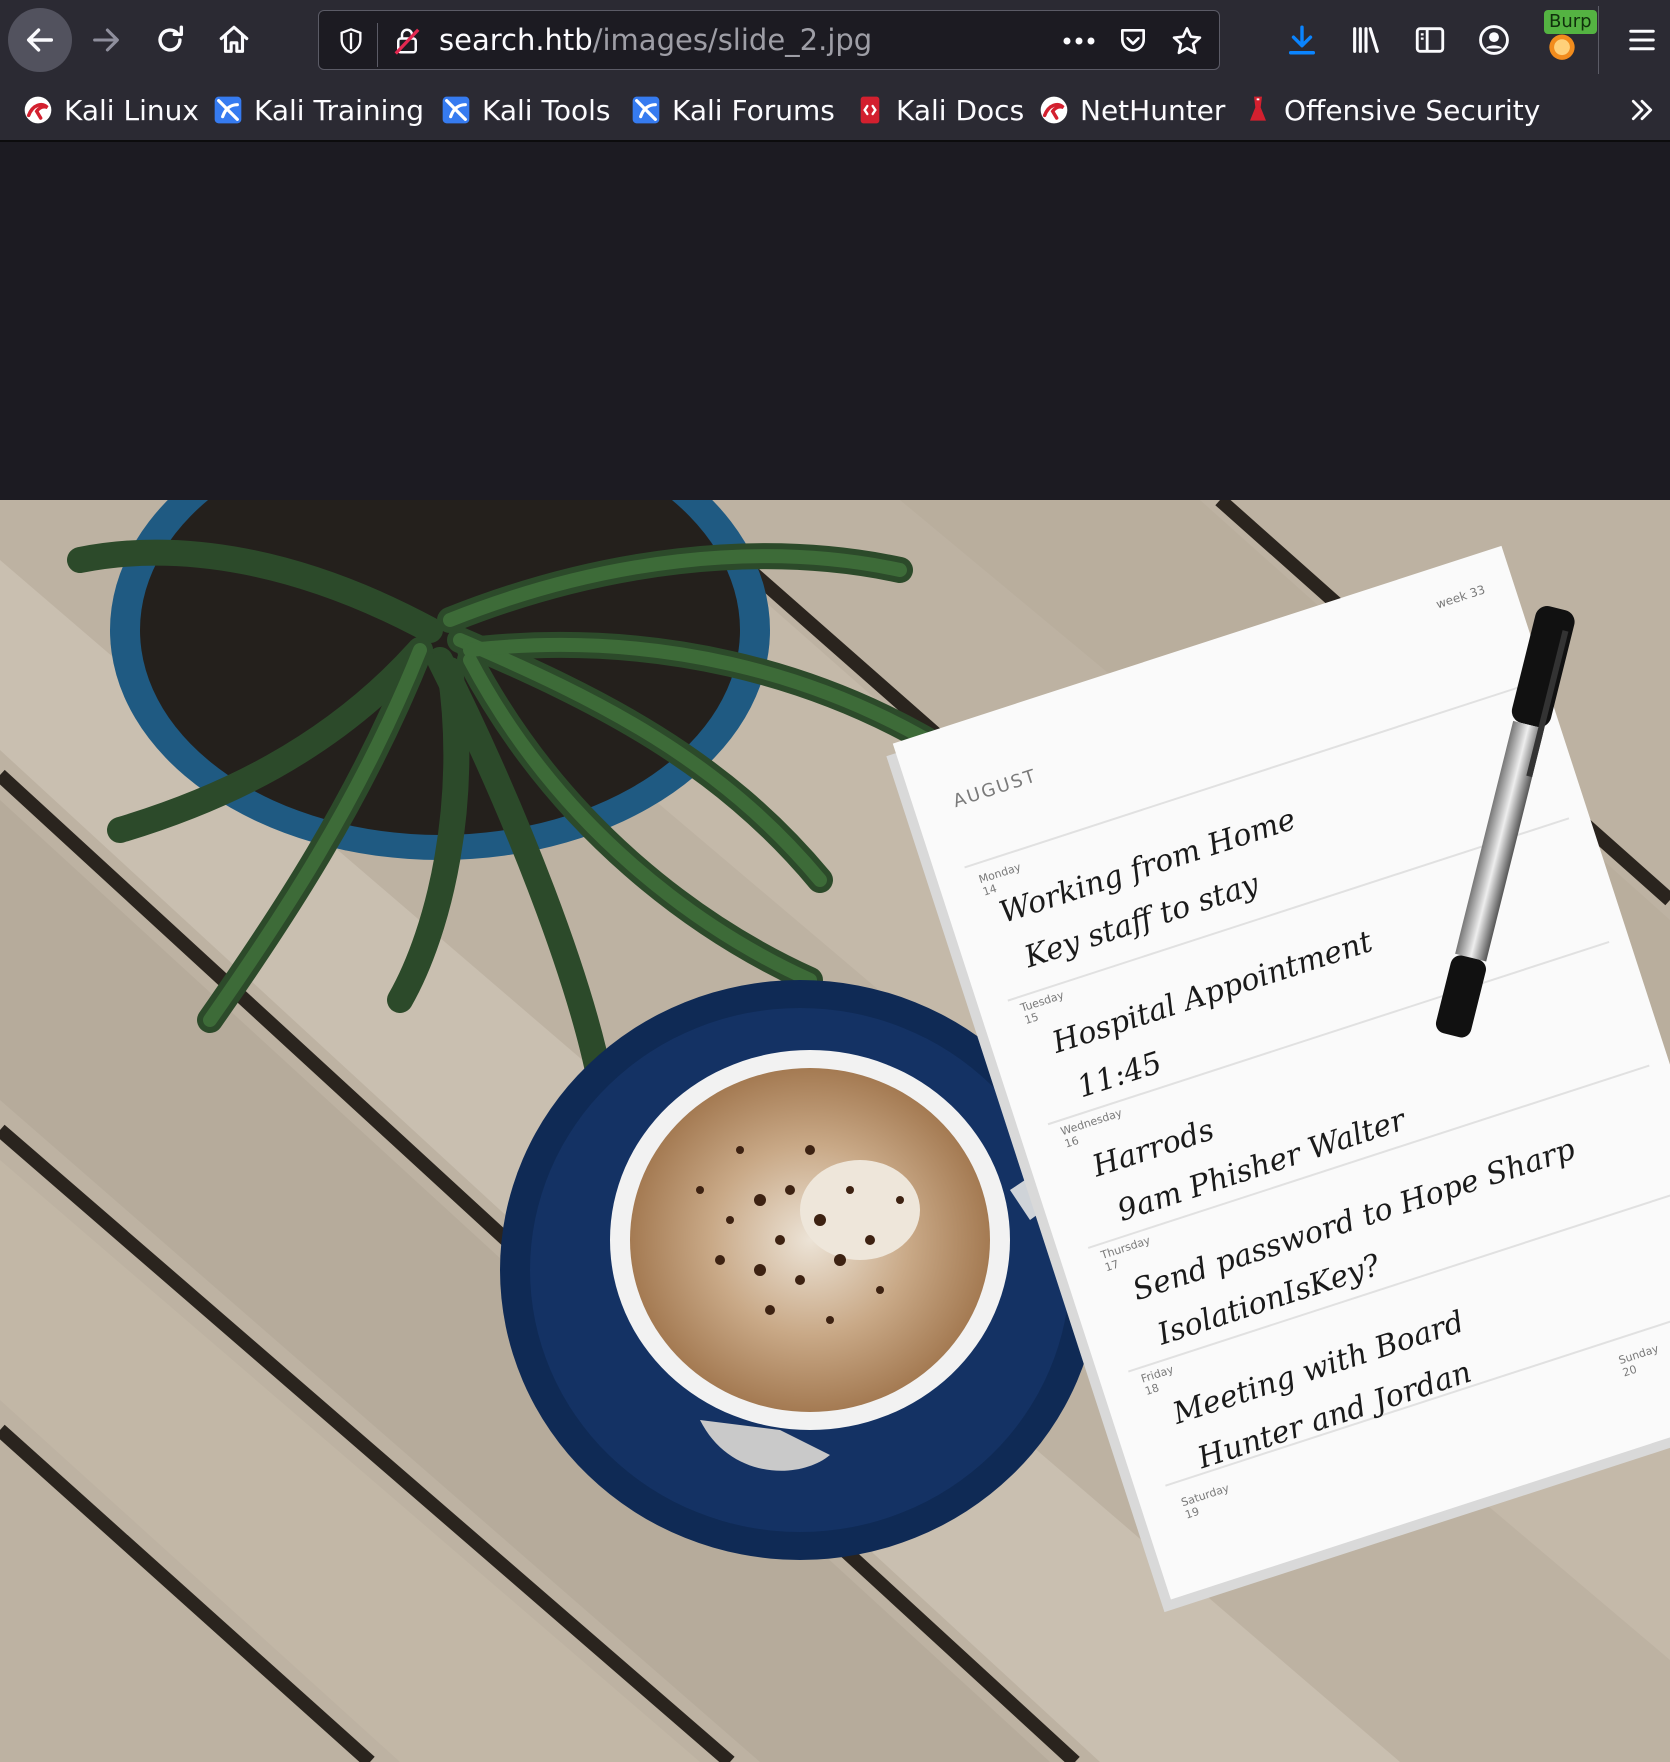 The image size is (1670, 1762). What do you see at coordinates (1412, 110) in the screenshot?
I see `bookmark-label: Offensive Security` at bounding box center [1412, 110].